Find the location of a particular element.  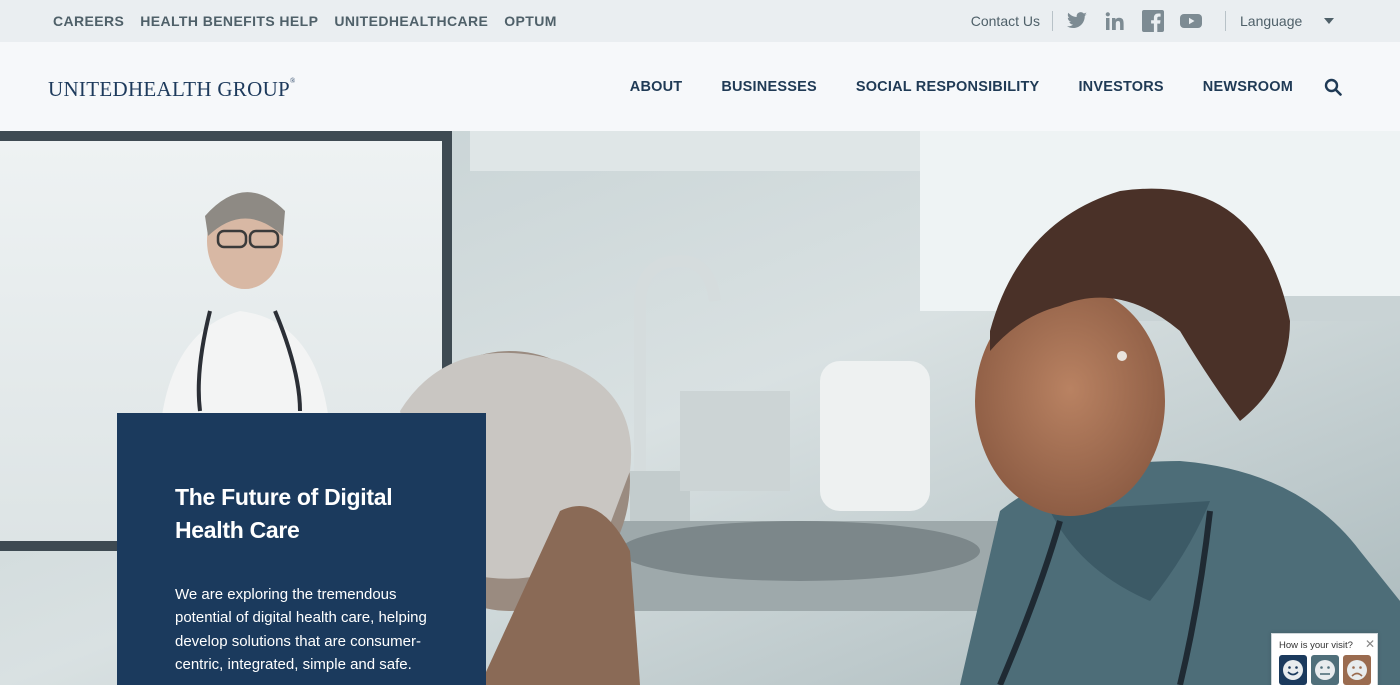

careers-link: CAREERS is located at coordinates (88, 21).